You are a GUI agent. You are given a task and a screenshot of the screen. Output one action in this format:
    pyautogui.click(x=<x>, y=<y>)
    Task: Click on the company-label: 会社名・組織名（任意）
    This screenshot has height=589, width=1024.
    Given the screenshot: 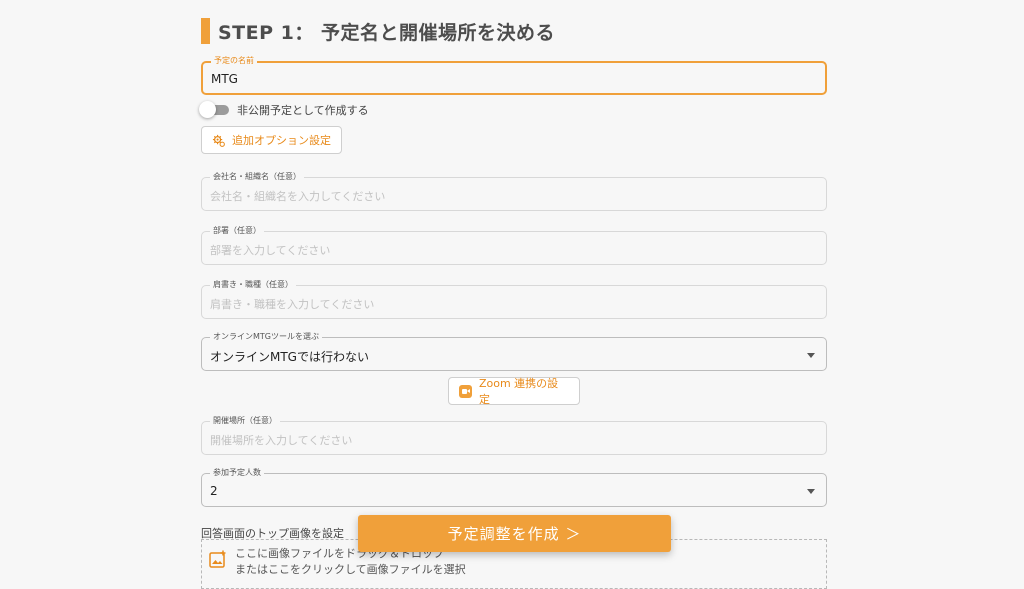 What is the action you would take?
    pyautogui.click(x=257, y=177)
    